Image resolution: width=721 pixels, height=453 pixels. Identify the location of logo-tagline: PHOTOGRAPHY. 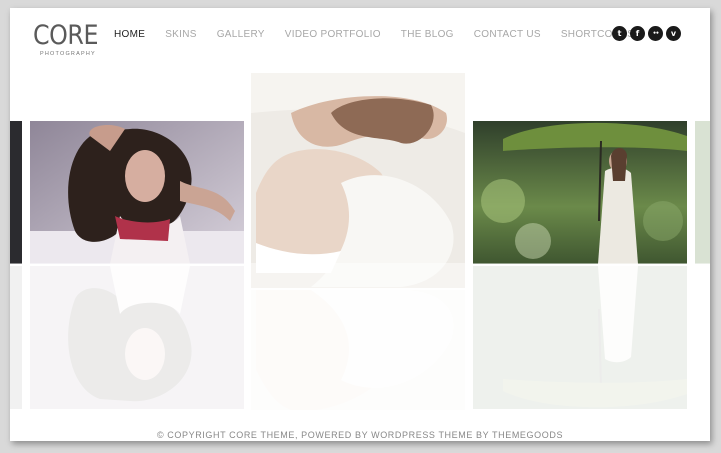
(68, 54).